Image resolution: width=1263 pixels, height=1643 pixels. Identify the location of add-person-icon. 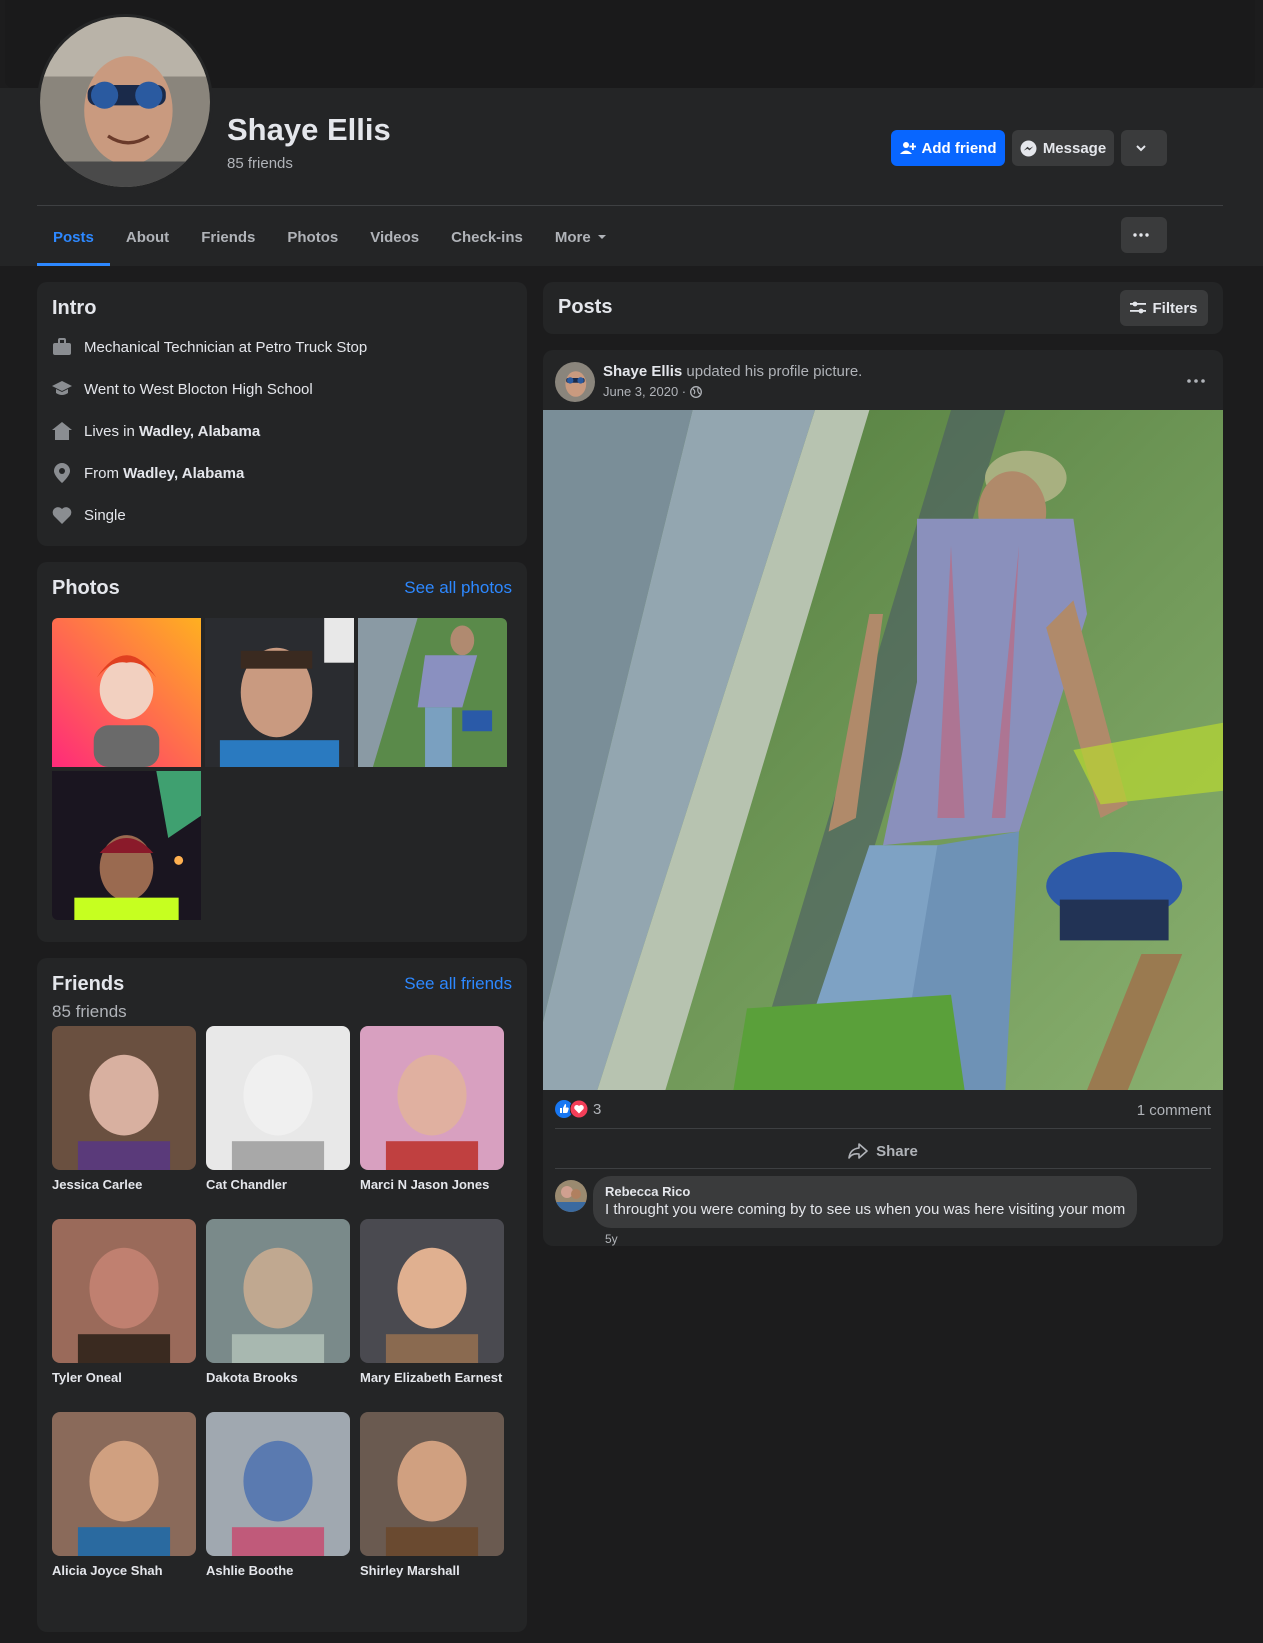
(907, 148).